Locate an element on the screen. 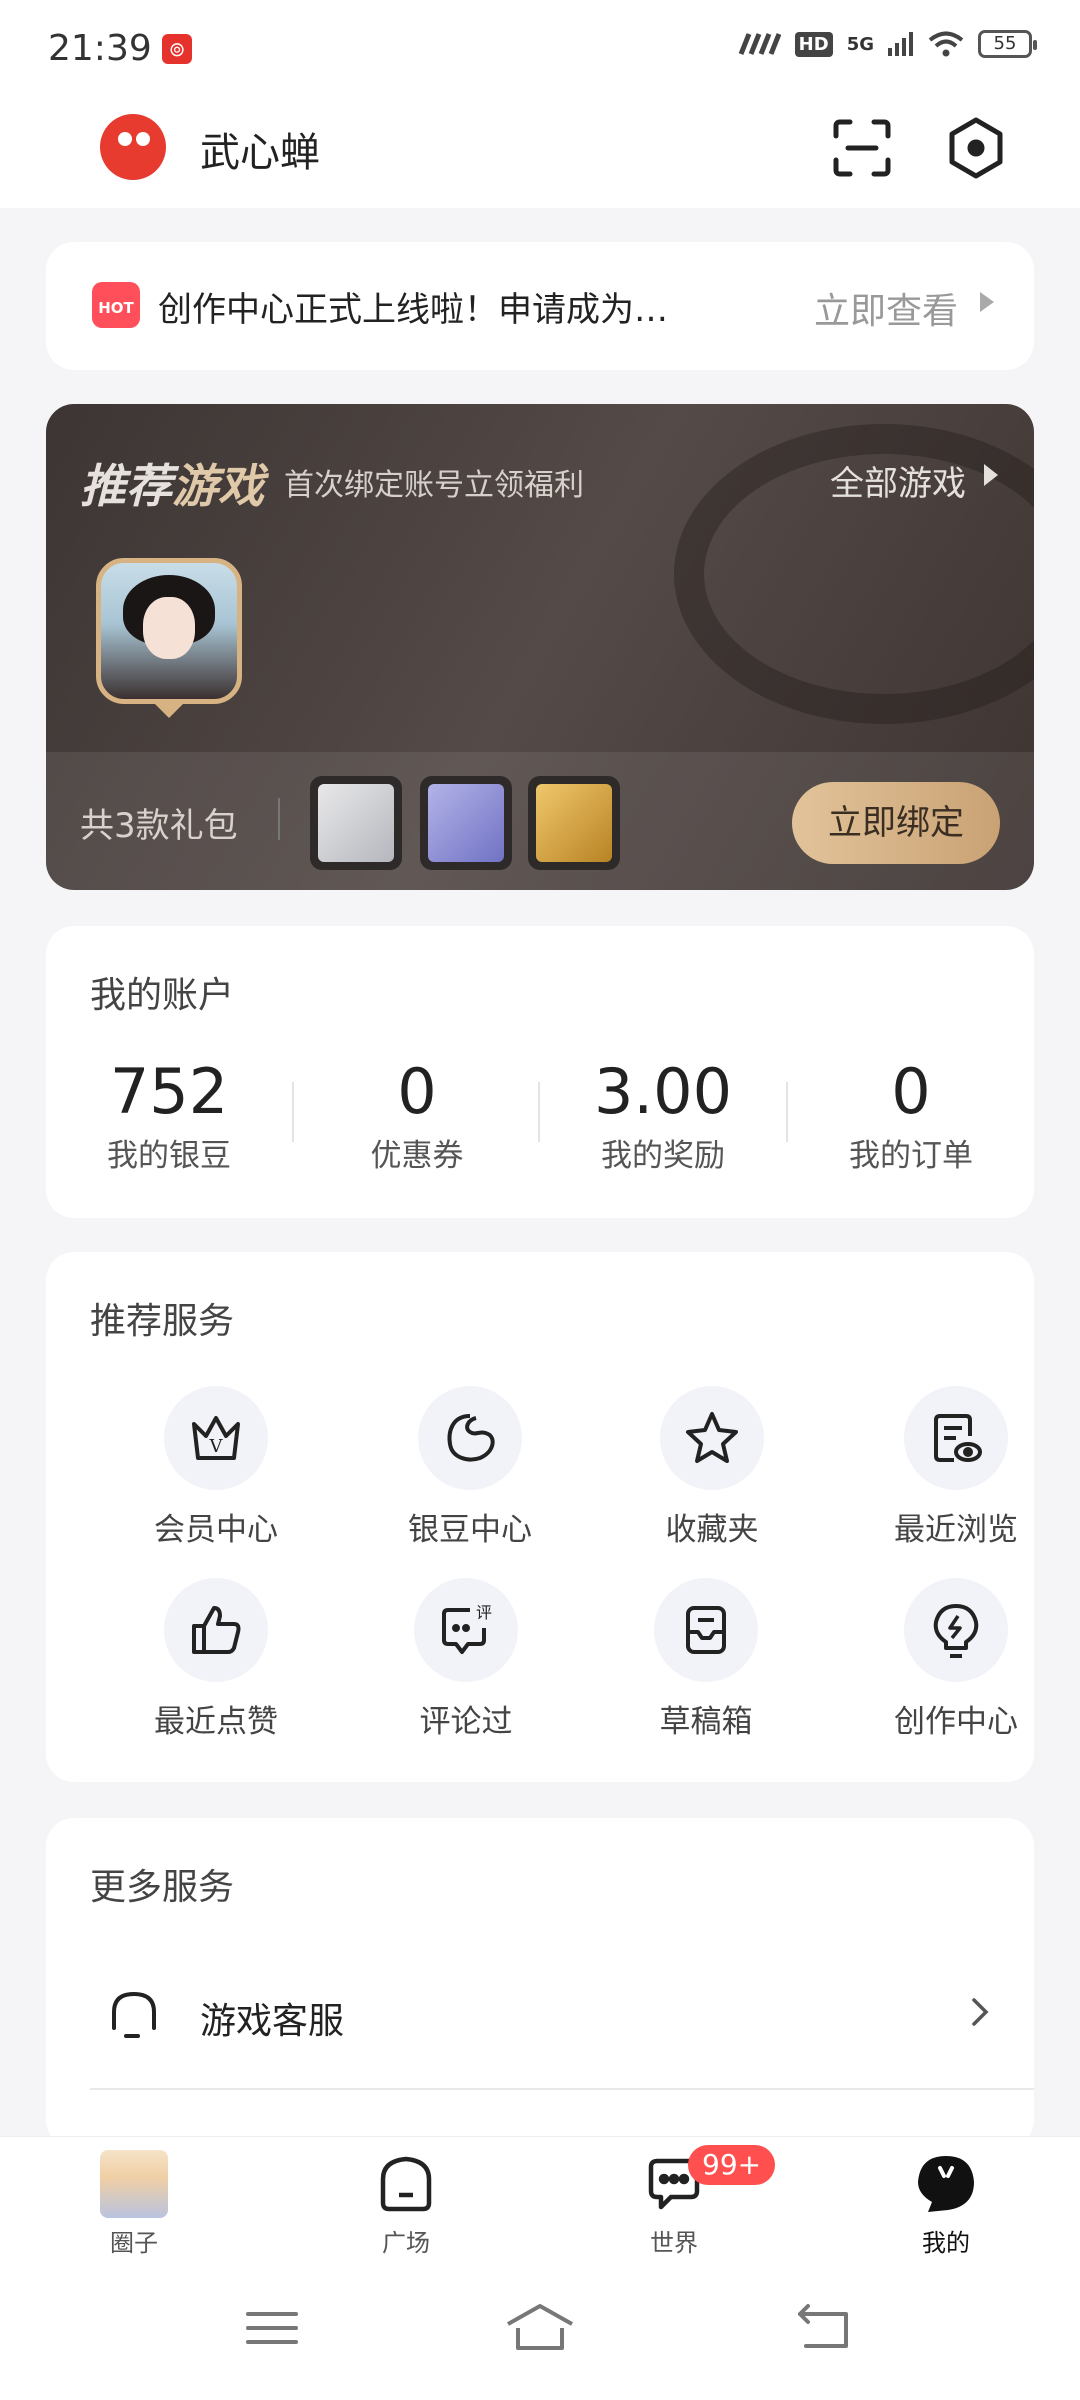 The image size is (1080, 2400). service-history: 最近浏览 is located at coordinates (956, 1467).